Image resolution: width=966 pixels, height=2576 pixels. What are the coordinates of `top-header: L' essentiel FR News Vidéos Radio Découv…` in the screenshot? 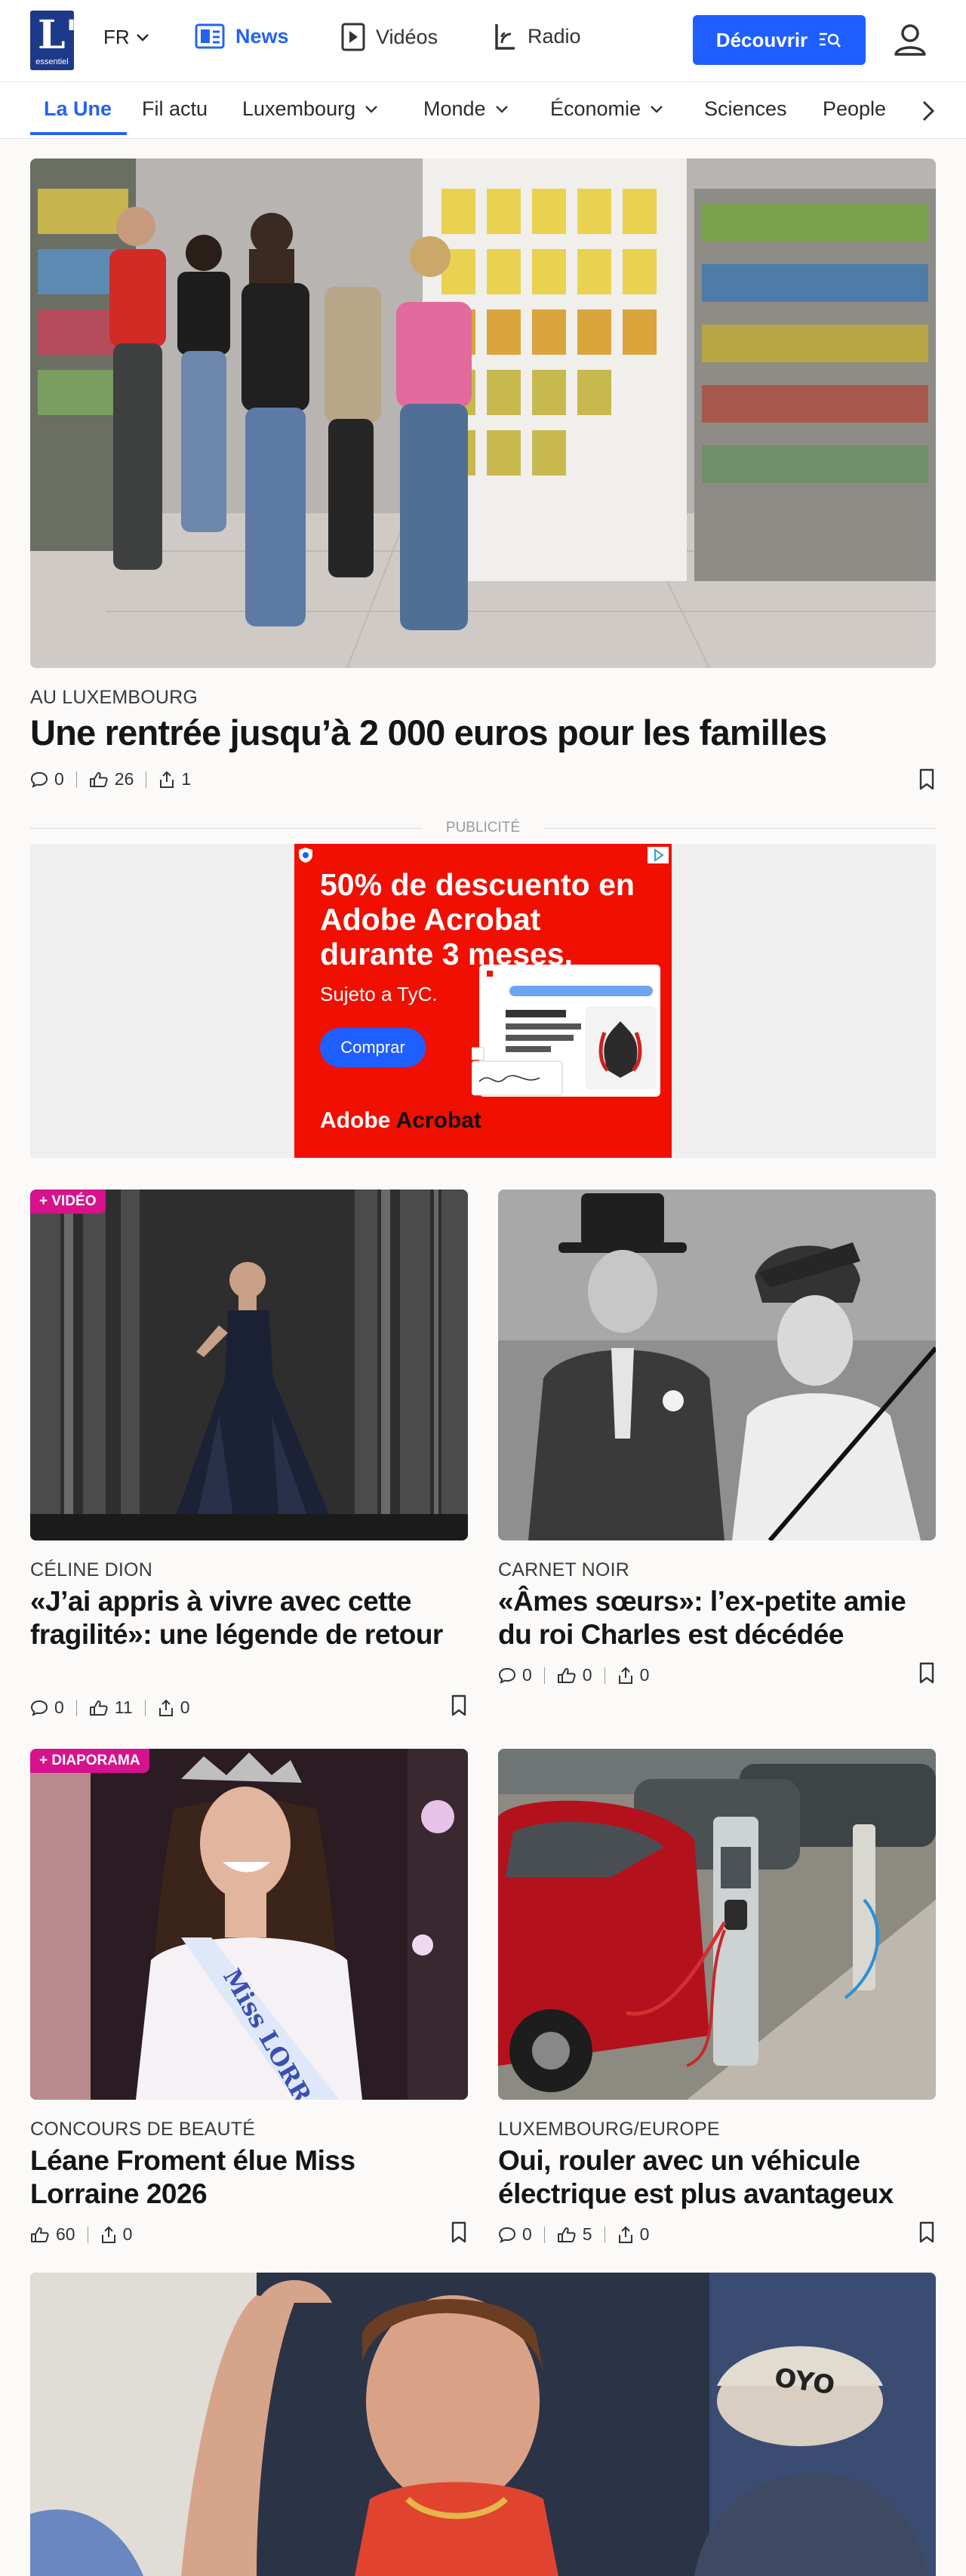 It's located at (483, 41).